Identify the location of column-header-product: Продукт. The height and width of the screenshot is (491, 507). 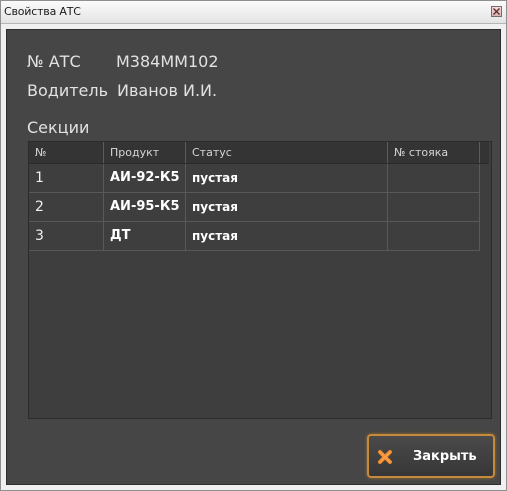
(145, 152).